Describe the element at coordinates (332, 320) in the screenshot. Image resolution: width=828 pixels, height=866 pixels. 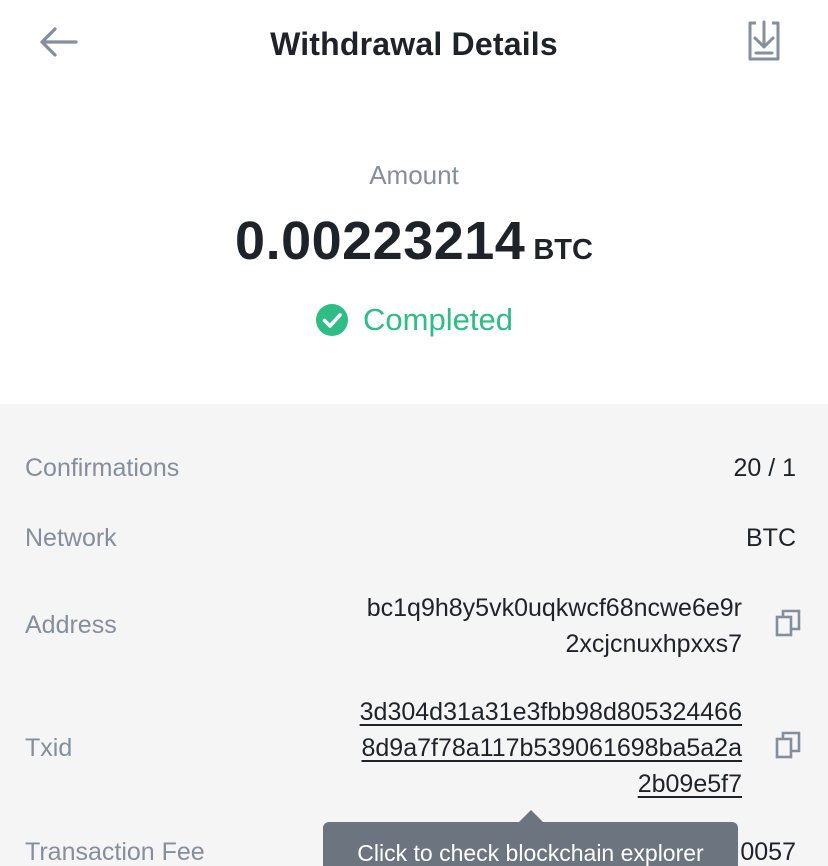
I see `check-circle-icon` at that location.